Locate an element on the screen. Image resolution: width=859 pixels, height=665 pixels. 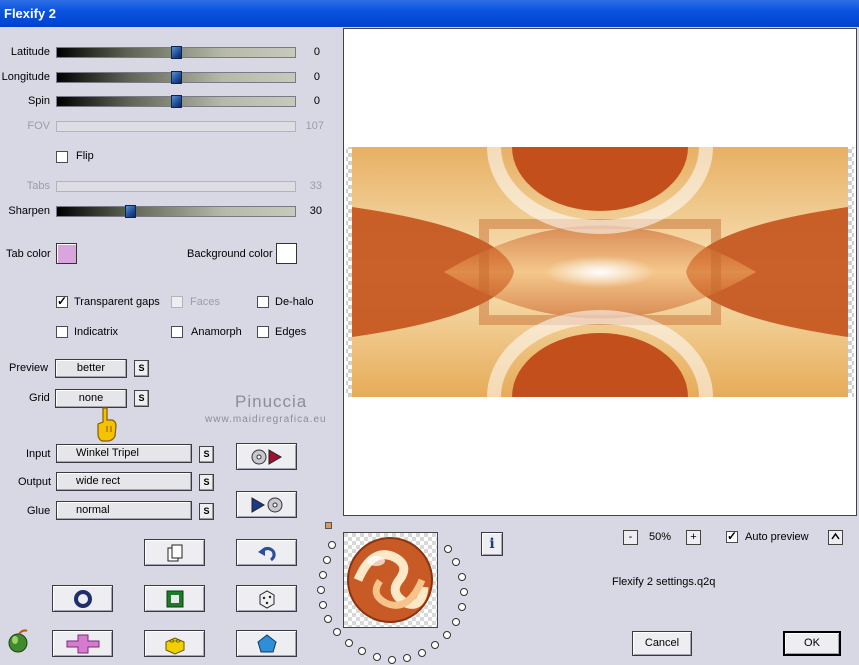
spin-slider is located at coordinates (176, 101).